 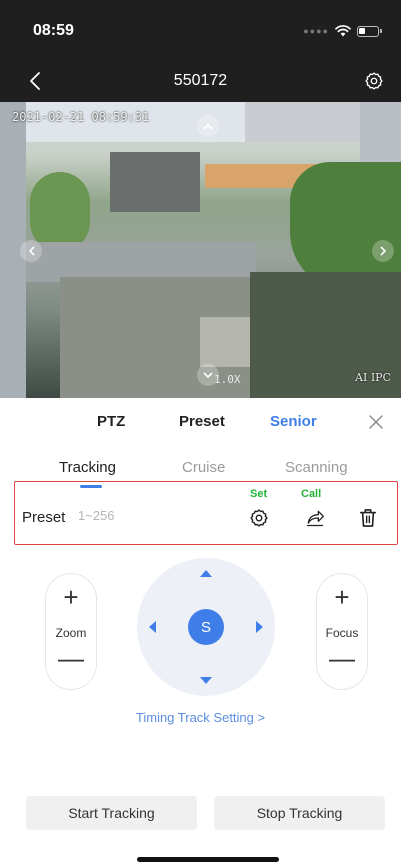 I want to click on focus-label: Focus, so click(x=342, y=633).